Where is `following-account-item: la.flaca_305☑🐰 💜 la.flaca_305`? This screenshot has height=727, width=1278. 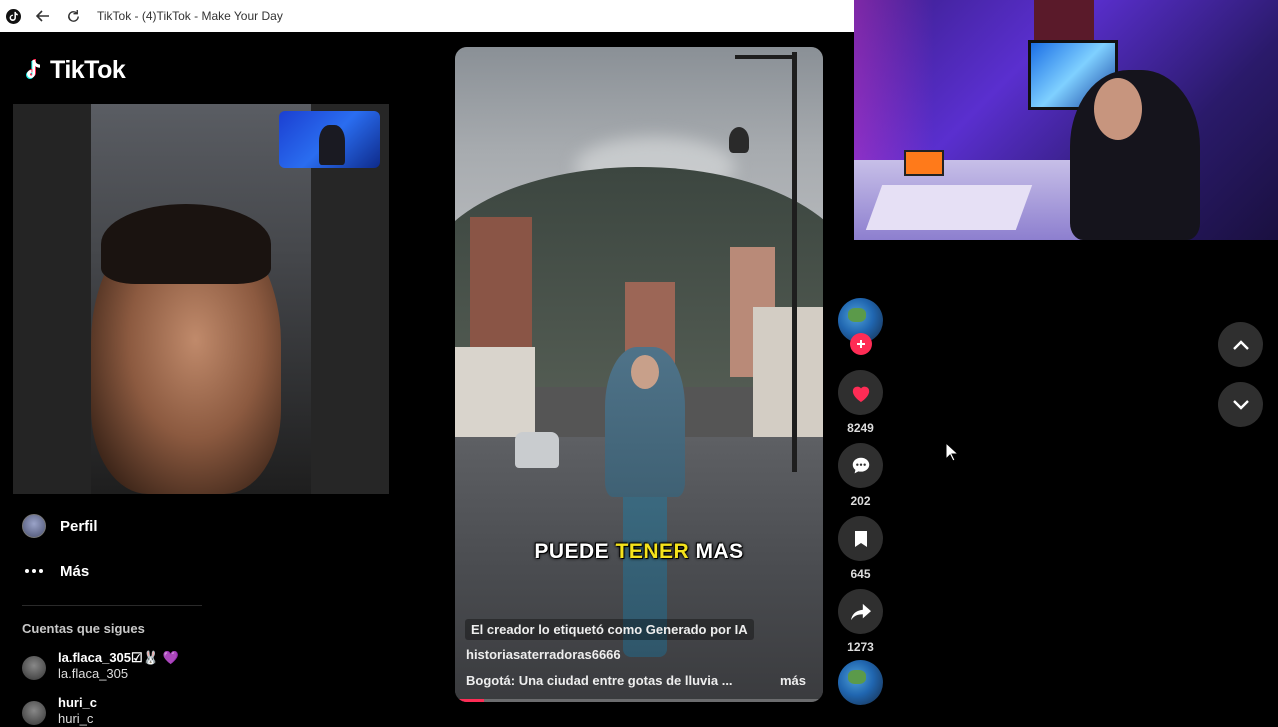 following-account-item: la.flaca_305☑🐰 💜 la.flaca_305 is located at coordinates (100, 666).